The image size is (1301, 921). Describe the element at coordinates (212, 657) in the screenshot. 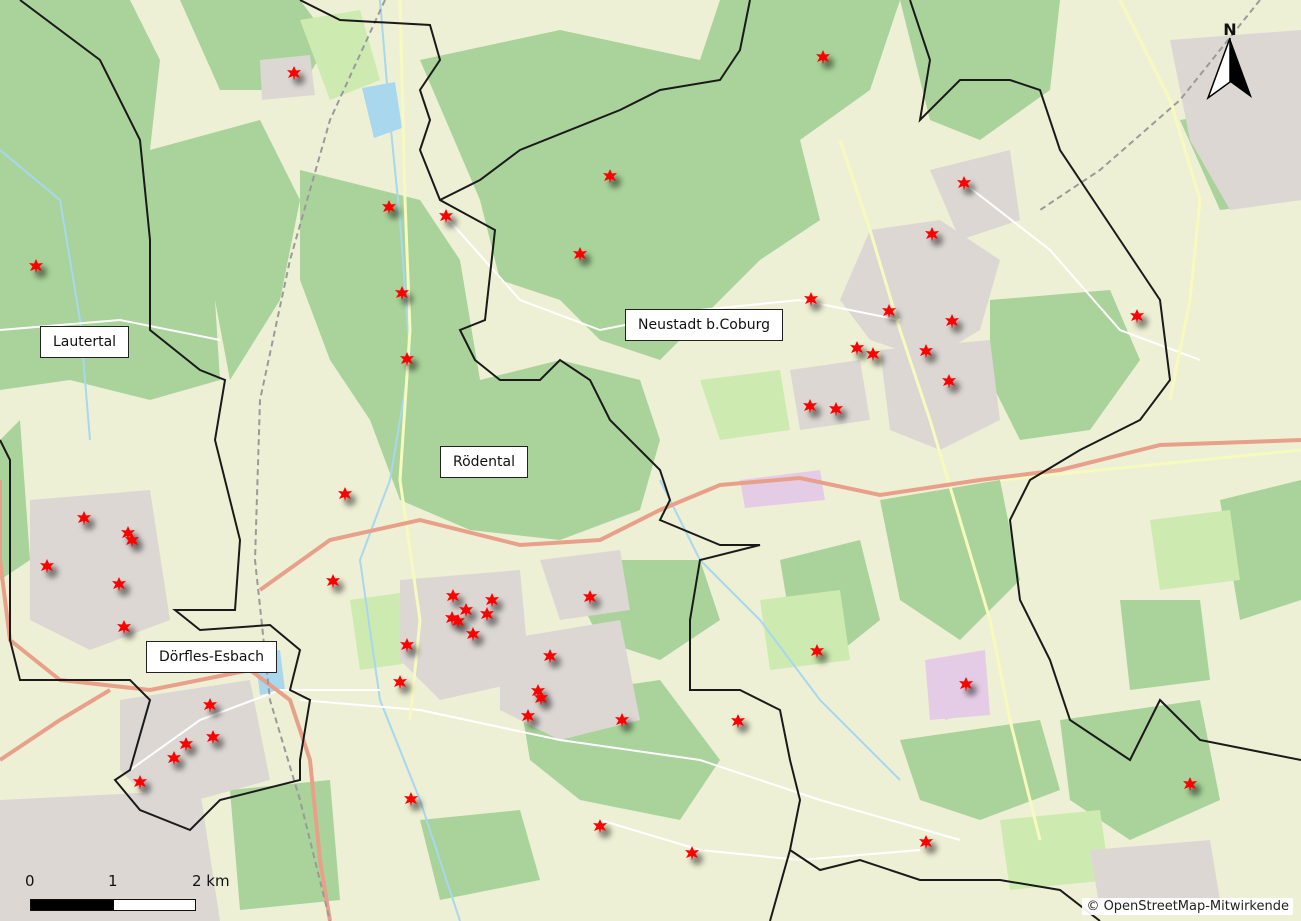

I see `place-label-doerfles-esbach: Dörfles-Esbach` at that location.